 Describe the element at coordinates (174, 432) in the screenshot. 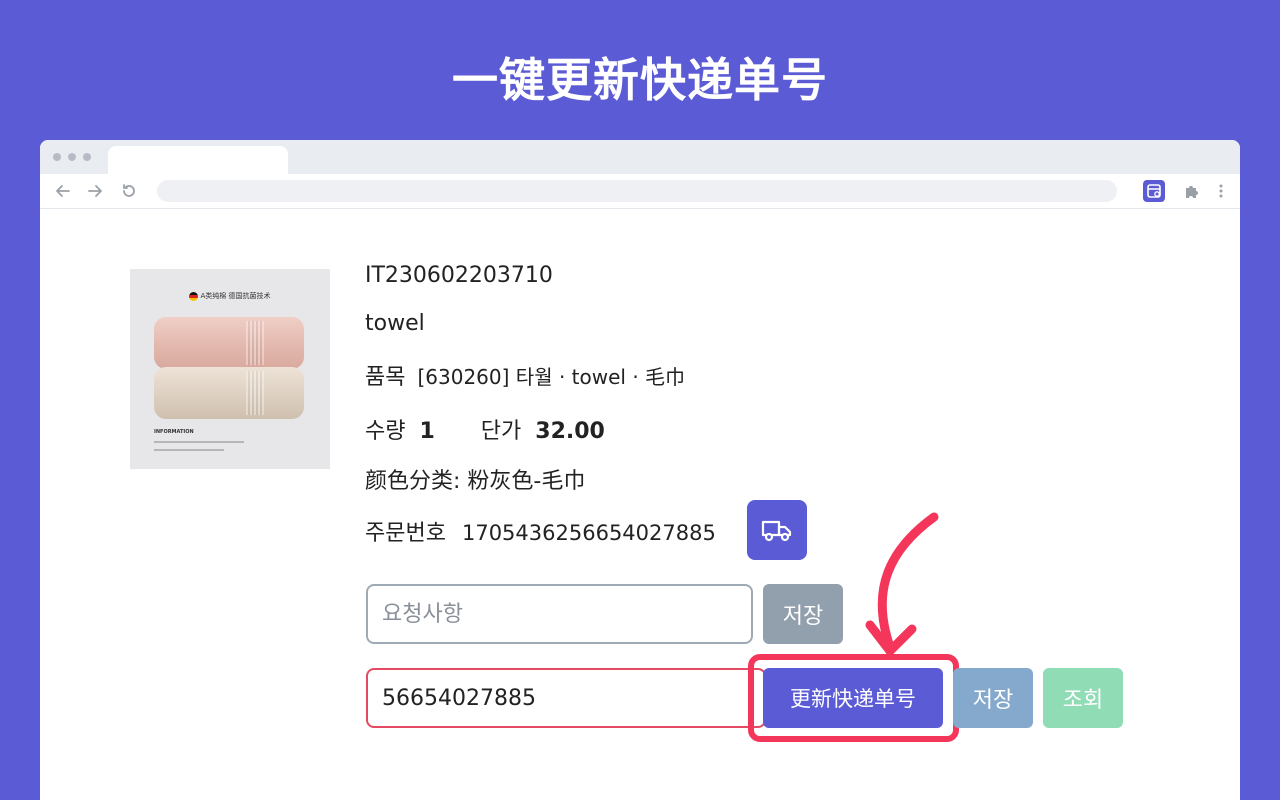

I see `product-image-info: INFORMATION` at that location.